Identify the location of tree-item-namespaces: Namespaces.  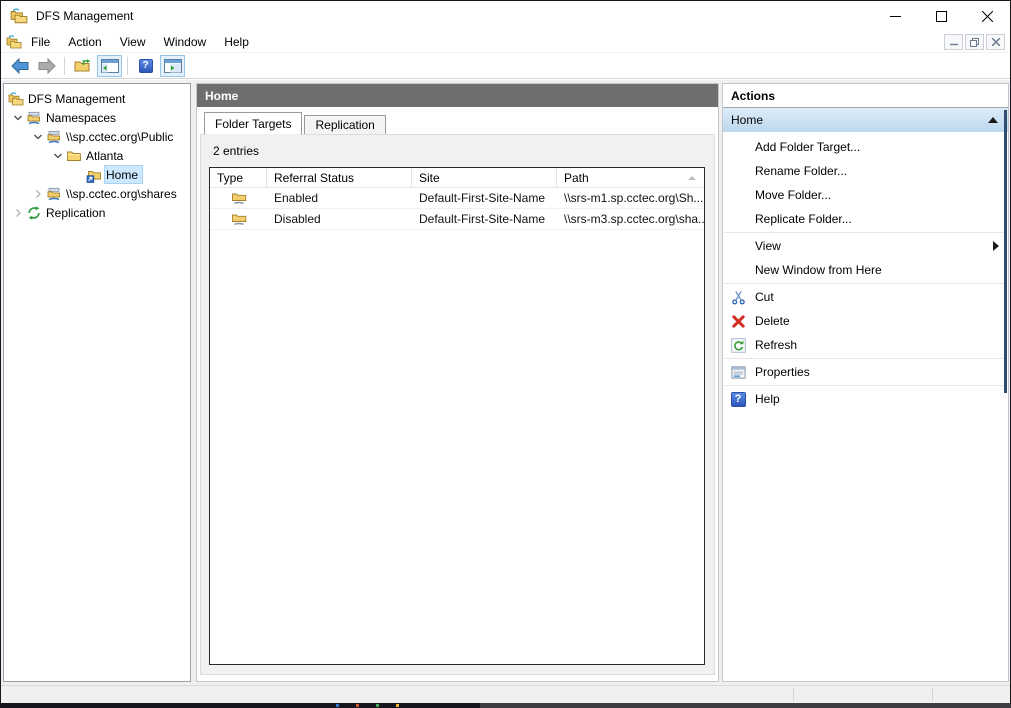
(97, 117).